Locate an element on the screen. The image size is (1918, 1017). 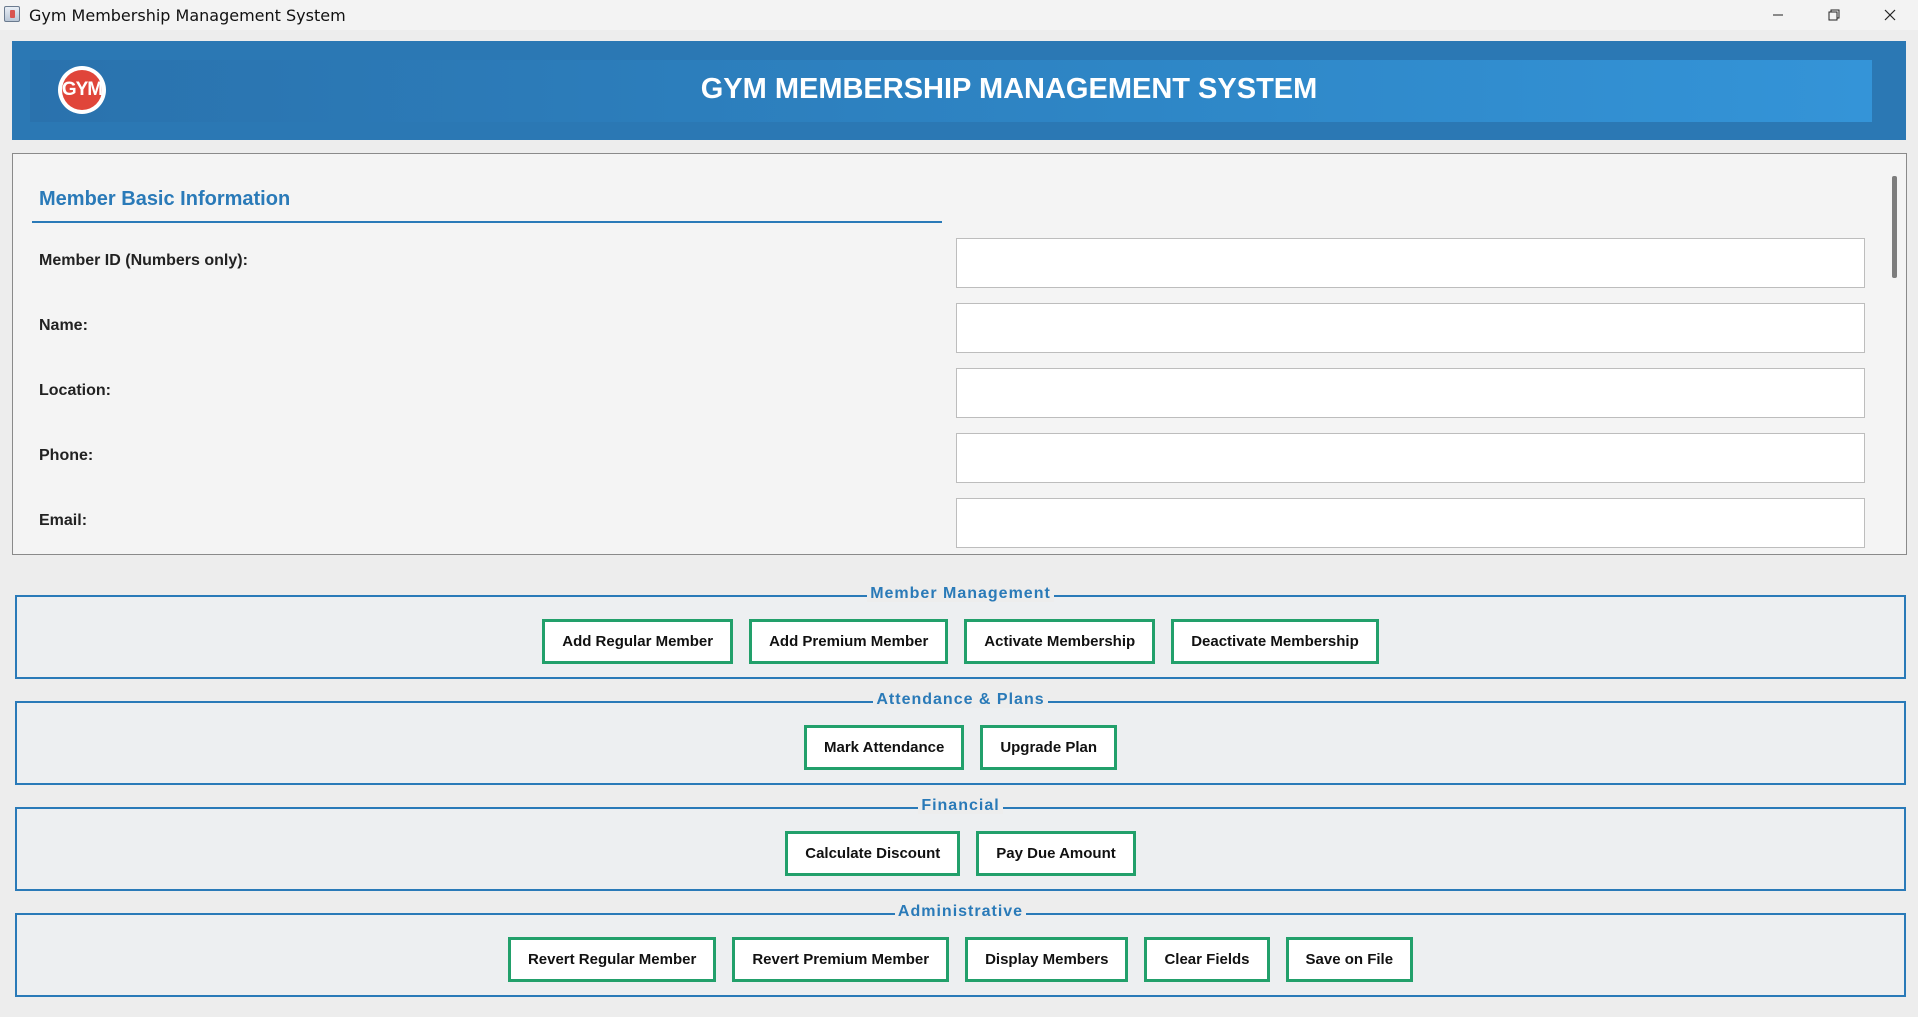
calculate-discount-button: Calculate Discount is located at coordinates (873, 853).